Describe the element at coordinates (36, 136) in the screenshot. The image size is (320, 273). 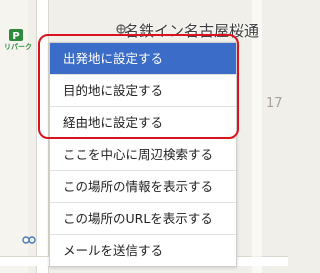
I see `map-road-edge` at that location.